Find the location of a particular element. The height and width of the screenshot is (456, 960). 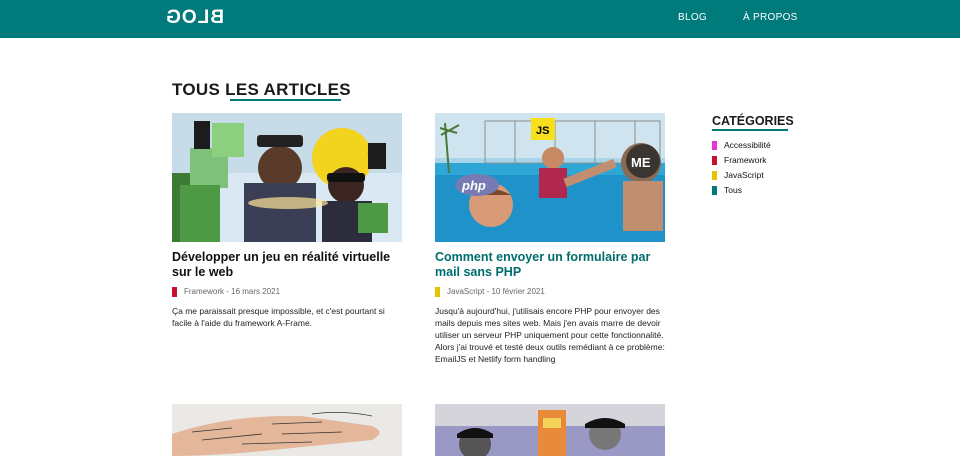

article-image-php-meme: JS ME php is located at coordinates (550, 177).